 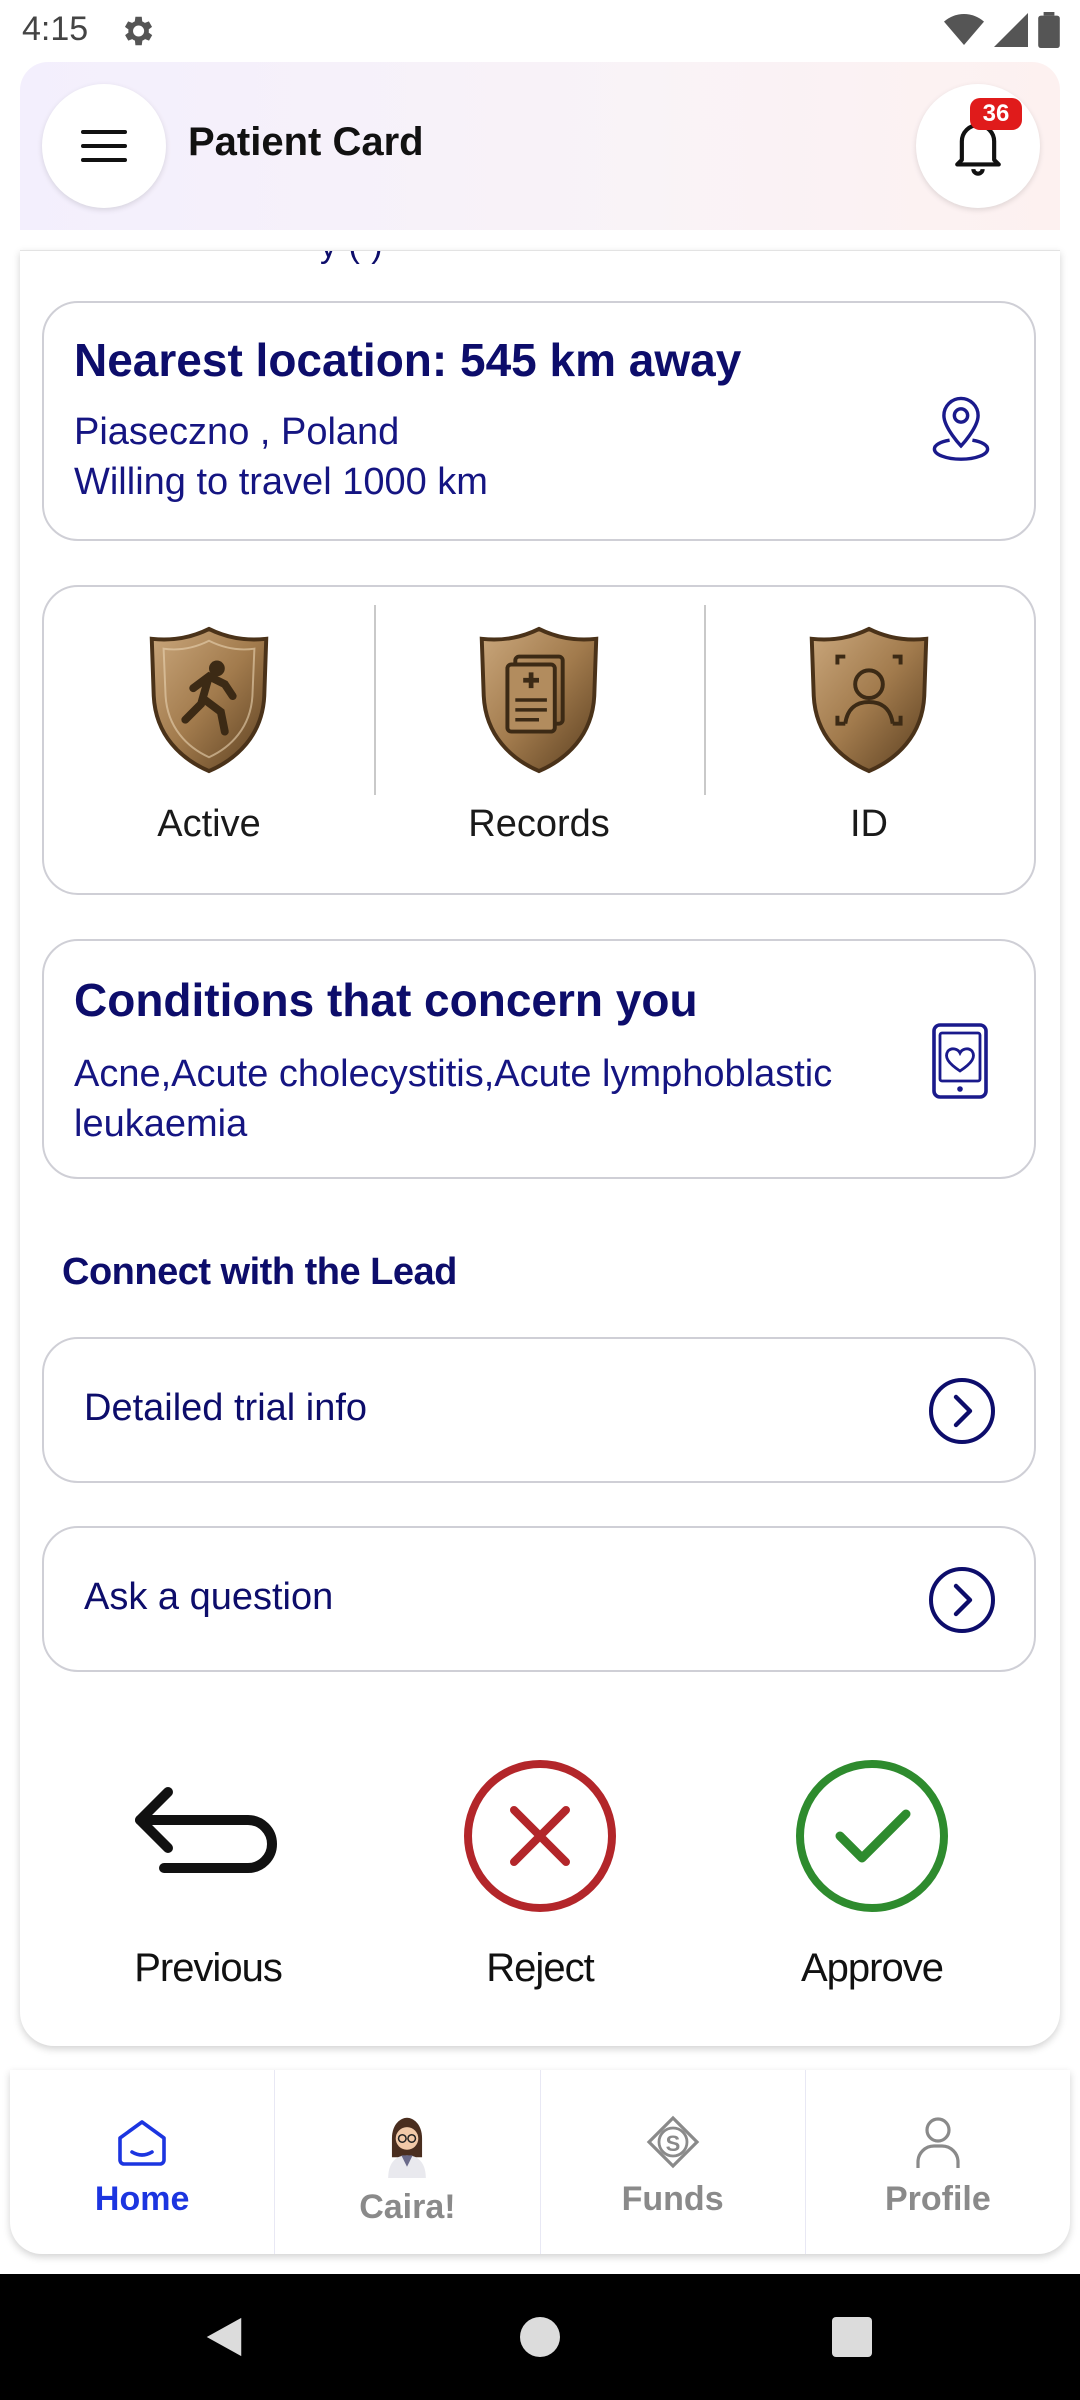 I want to click on nav-profile: Profile, so click(x=937, y=2162).